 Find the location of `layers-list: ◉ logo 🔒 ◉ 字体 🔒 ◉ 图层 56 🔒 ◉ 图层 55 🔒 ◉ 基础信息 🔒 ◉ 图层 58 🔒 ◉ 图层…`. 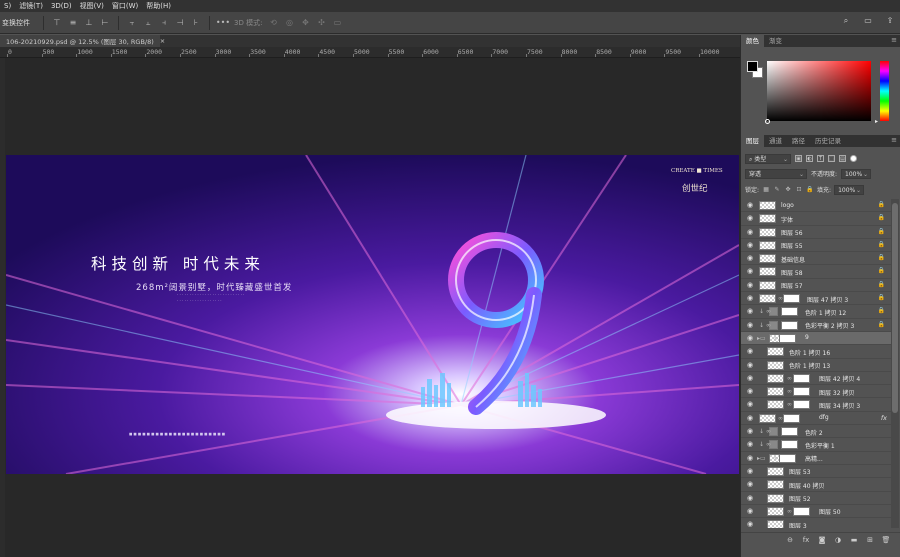

layers-list: ◉ logo 🔒 ◉ 字体 🔒 ◉ 图层 56 🔒 ◉ 图层 55 🔒 ◉ 基础信息 🔒 ◉ 图层 58 🔒 ◉ 图层… is located at coordinates (816, 363).